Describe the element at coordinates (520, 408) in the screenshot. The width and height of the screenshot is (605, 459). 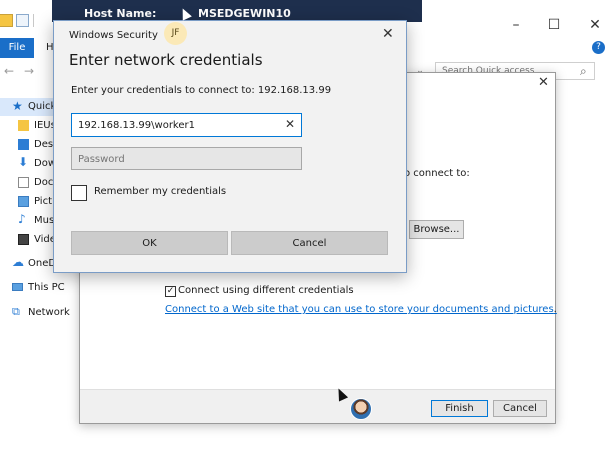
I see `wizard-cancel-button: Cancel` at that location.